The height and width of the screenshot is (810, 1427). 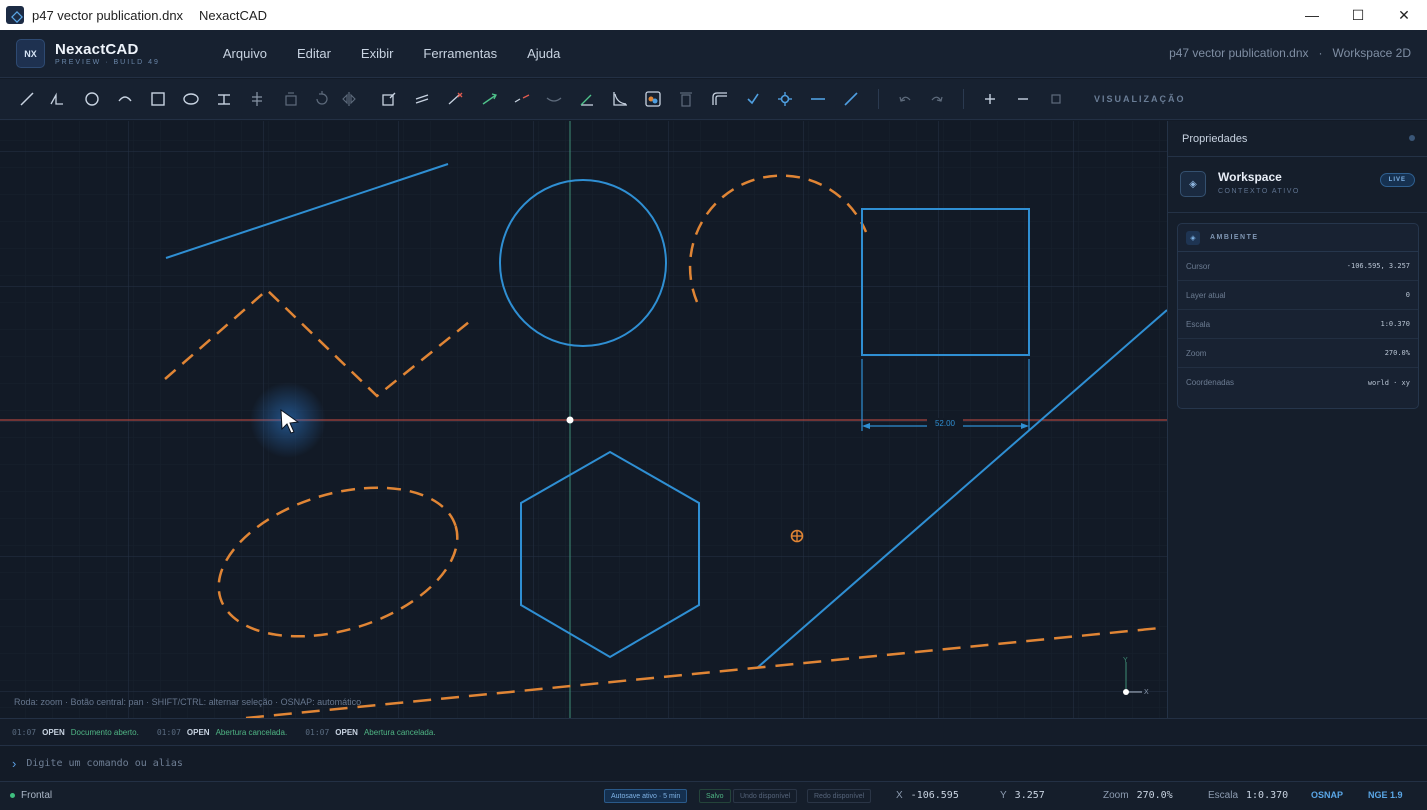 I want to click on workspace-title: Workspace, so click(x=1250, y=177).